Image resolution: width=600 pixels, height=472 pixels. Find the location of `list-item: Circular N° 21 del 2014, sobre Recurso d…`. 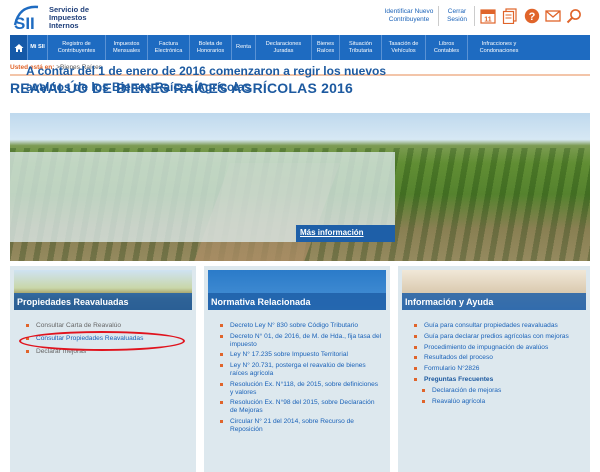

list-item: Circular N° 21 del 2014, sobre Recurso d… is located at coordinates (300, 426).